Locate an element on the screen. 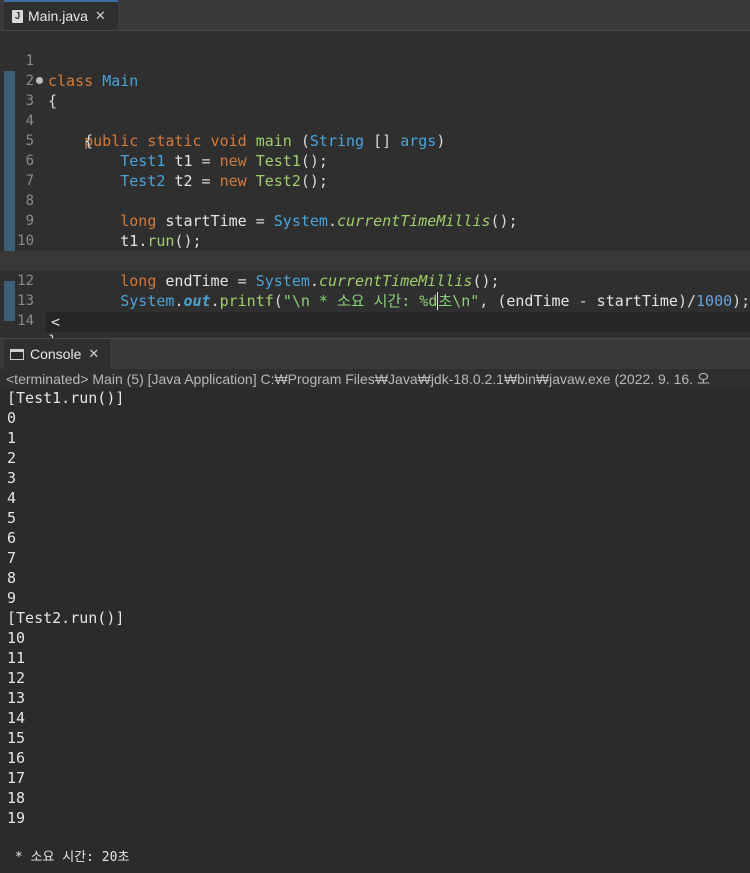 Image resolution: width=750 pixels, height=873 pixels. console-line: 11 is located at coordinates (16, 658).